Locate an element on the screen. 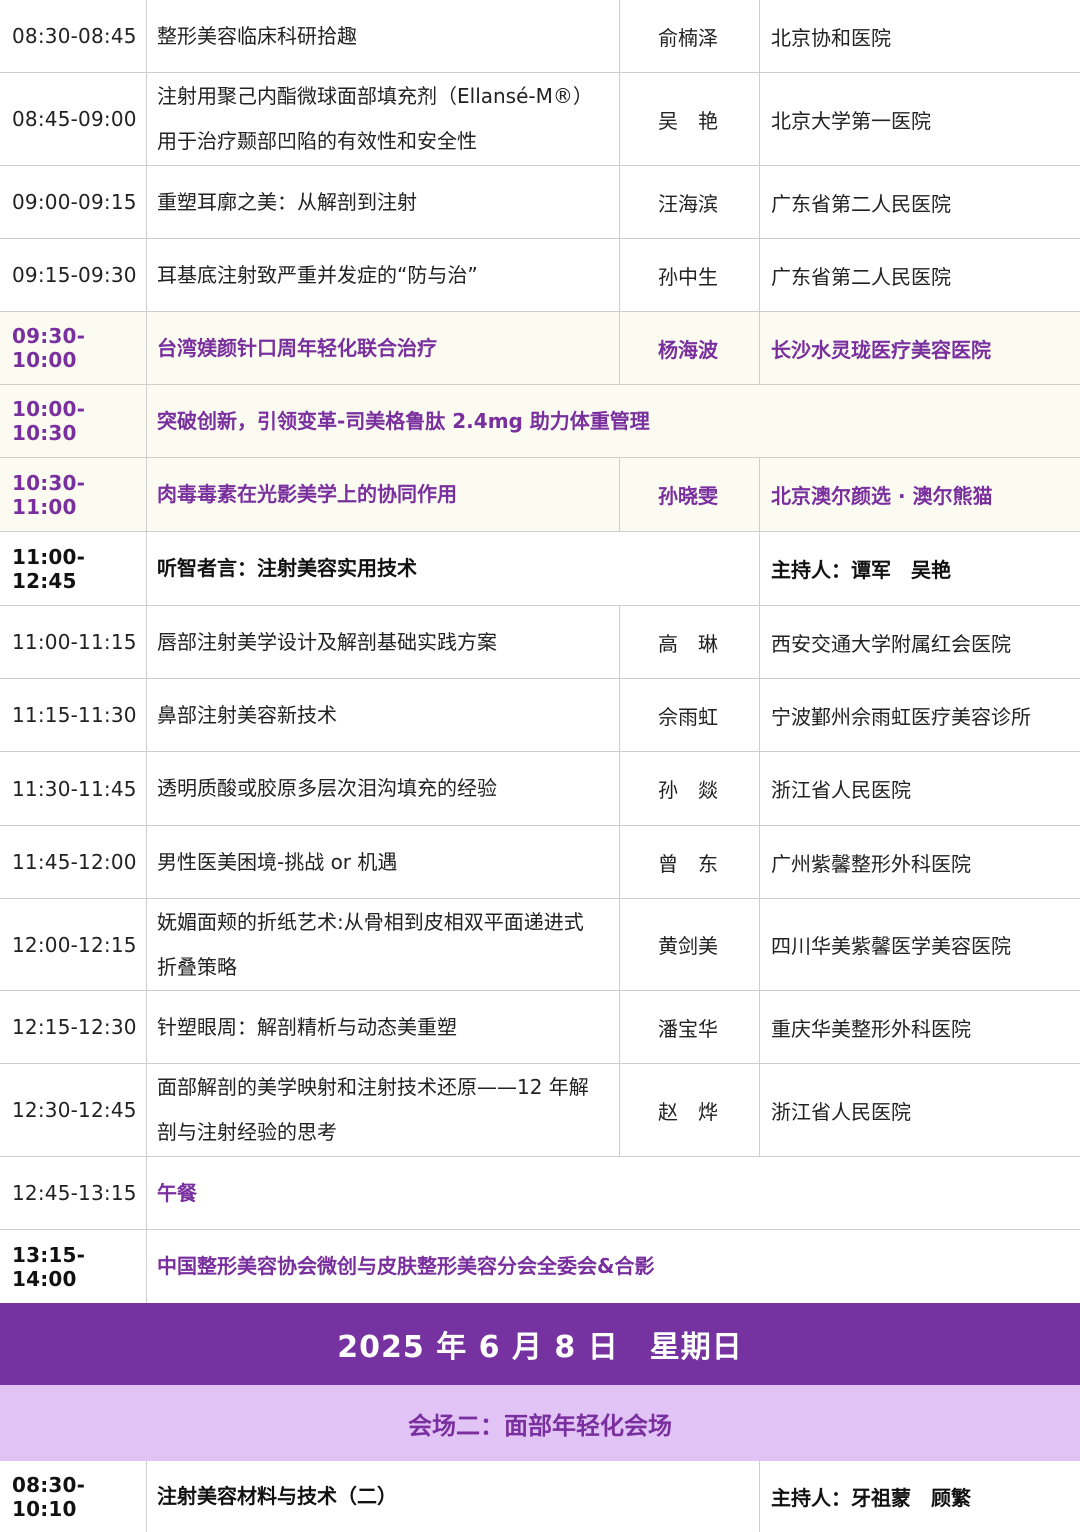  institution-cell: 重庆华美整形外科医院 is located at coordinates (871, 1028).